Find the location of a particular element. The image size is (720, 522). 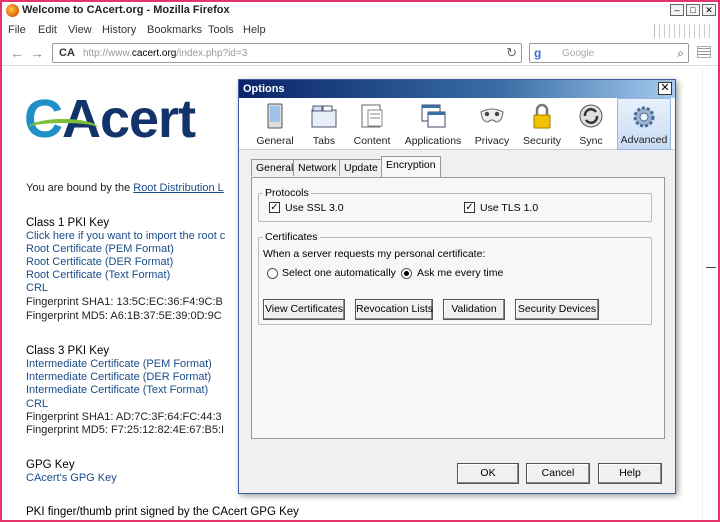

privacy-icon is located at coordinates (492, 115).